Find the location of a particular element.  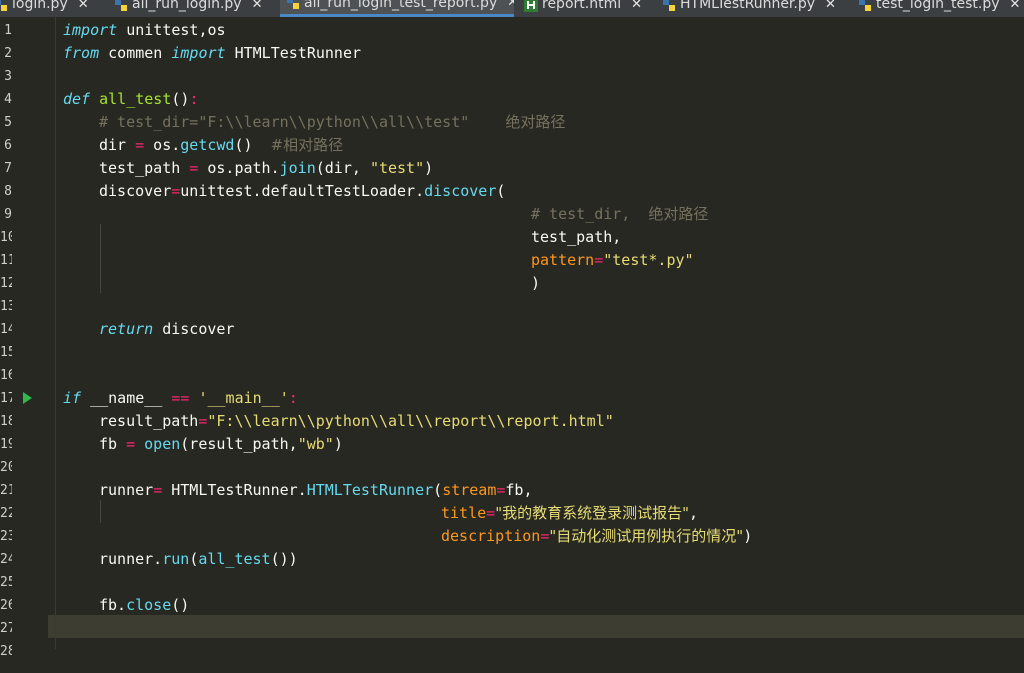

tab-label: all_run_login.py is located at coordinates (187, 6).